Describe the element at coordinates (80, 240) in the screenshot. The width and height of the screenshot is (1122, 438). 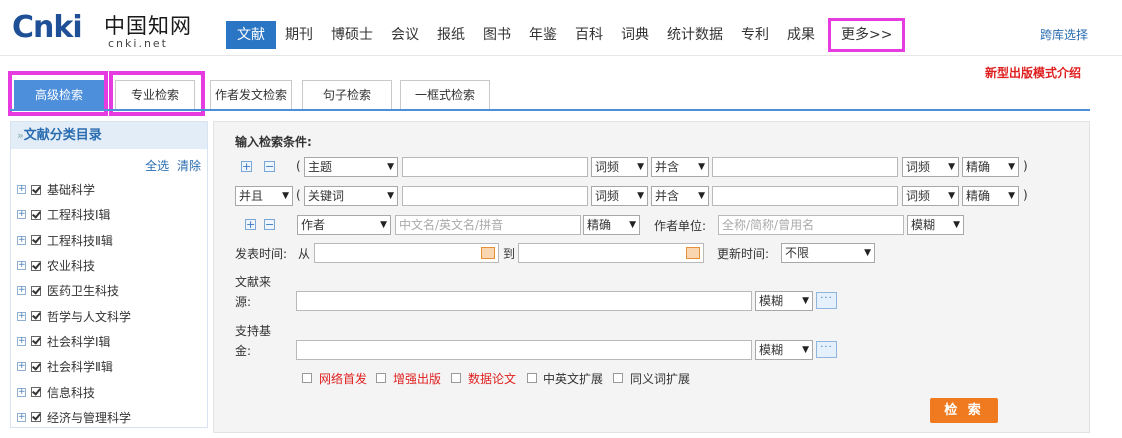
I see `category-label: 工程科技Ⅱ辑` at that location.